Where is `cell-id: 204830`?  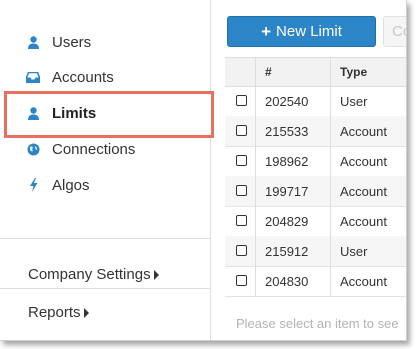 cell-id: 204830 is located at coordinates (287, 281).